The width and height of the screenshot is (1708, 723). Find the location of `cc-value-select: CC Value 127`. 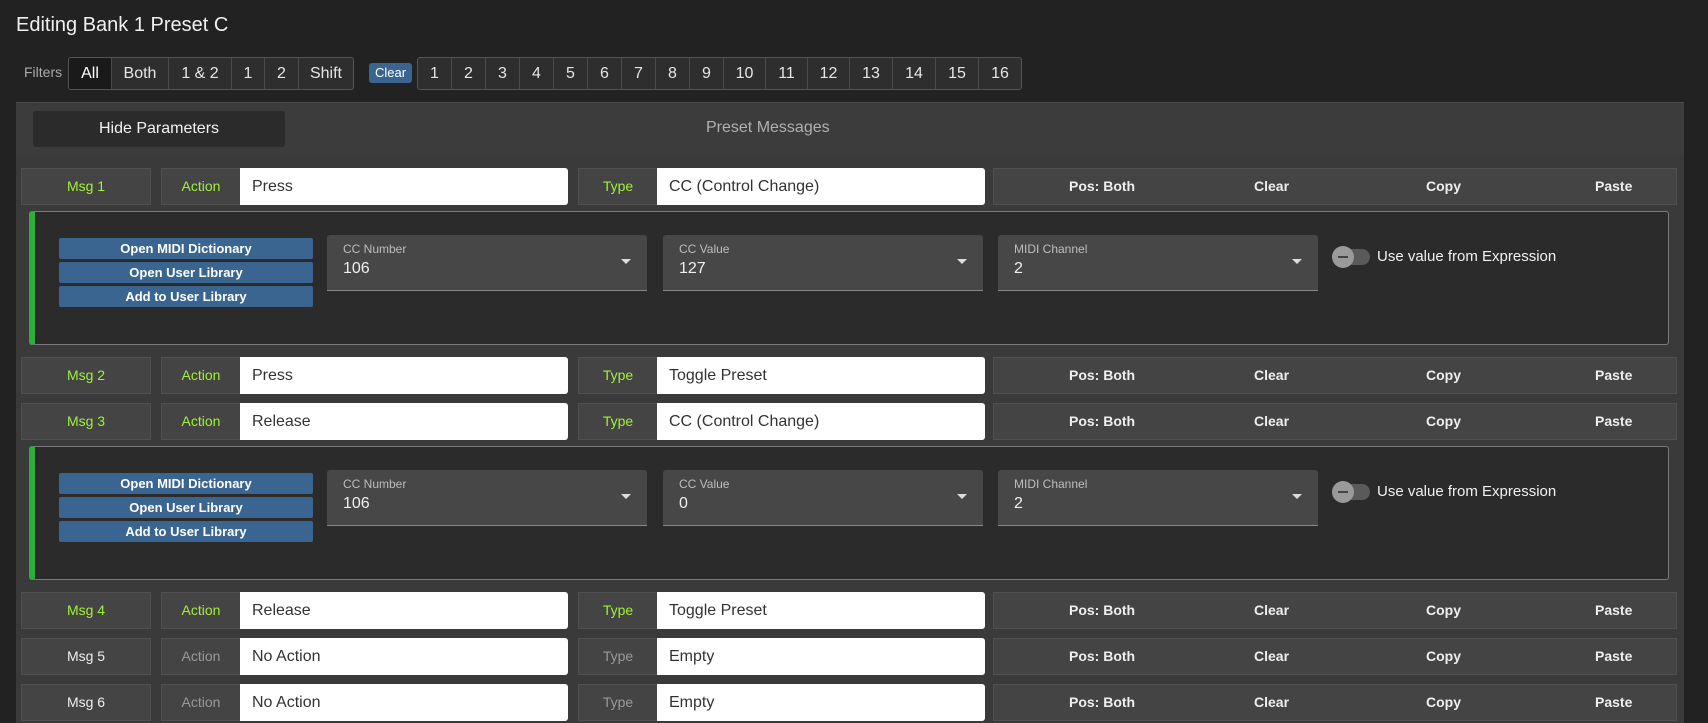

cc-value-select: CC Value 127 is located at coordinates (823, 263).